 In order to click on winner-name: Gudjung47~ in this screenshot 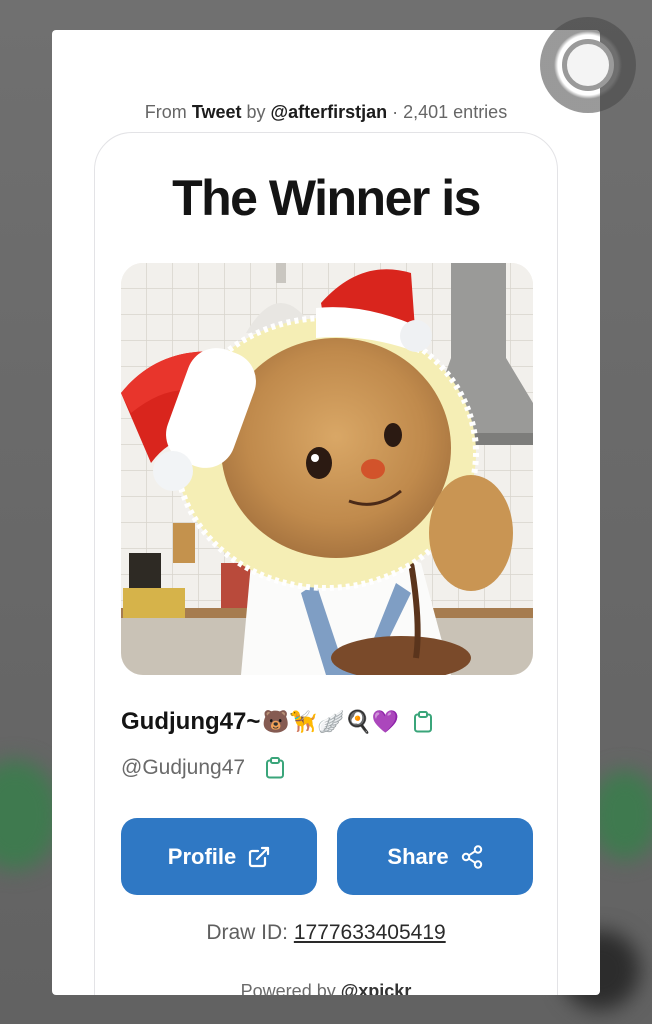, I will do `click(191, 721)`.